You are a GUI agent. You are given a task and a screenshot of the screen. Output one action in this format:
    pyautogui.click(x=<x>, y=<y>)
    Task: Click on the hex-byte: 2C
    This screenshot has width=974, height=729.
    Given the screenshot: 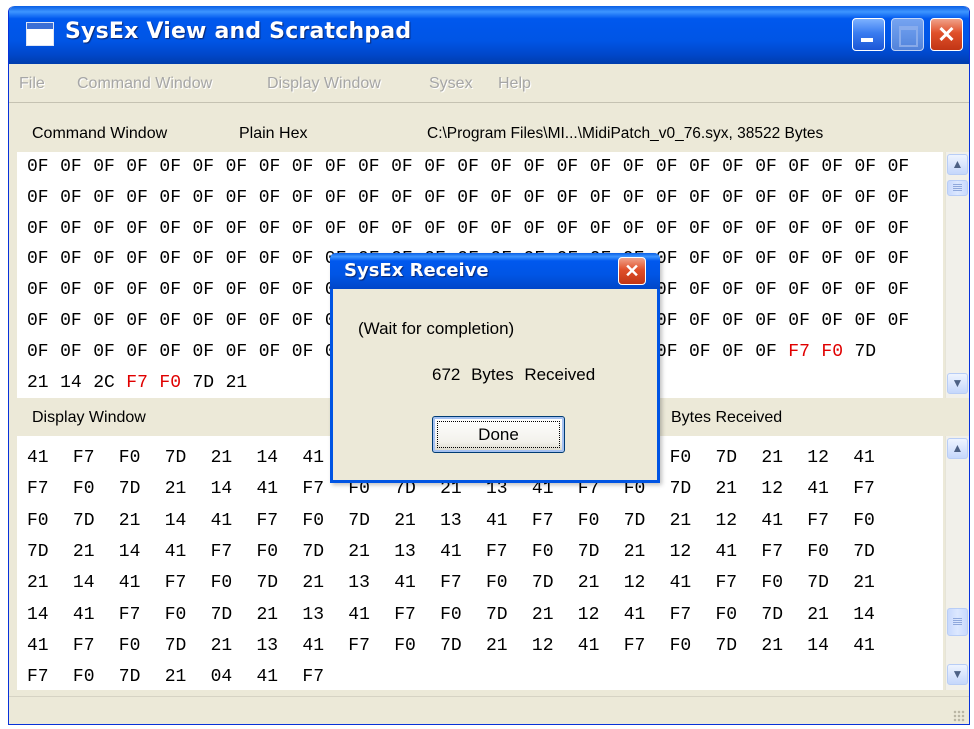 What is the action you would take?
    pyautogui.click(x=104, y=382)
    